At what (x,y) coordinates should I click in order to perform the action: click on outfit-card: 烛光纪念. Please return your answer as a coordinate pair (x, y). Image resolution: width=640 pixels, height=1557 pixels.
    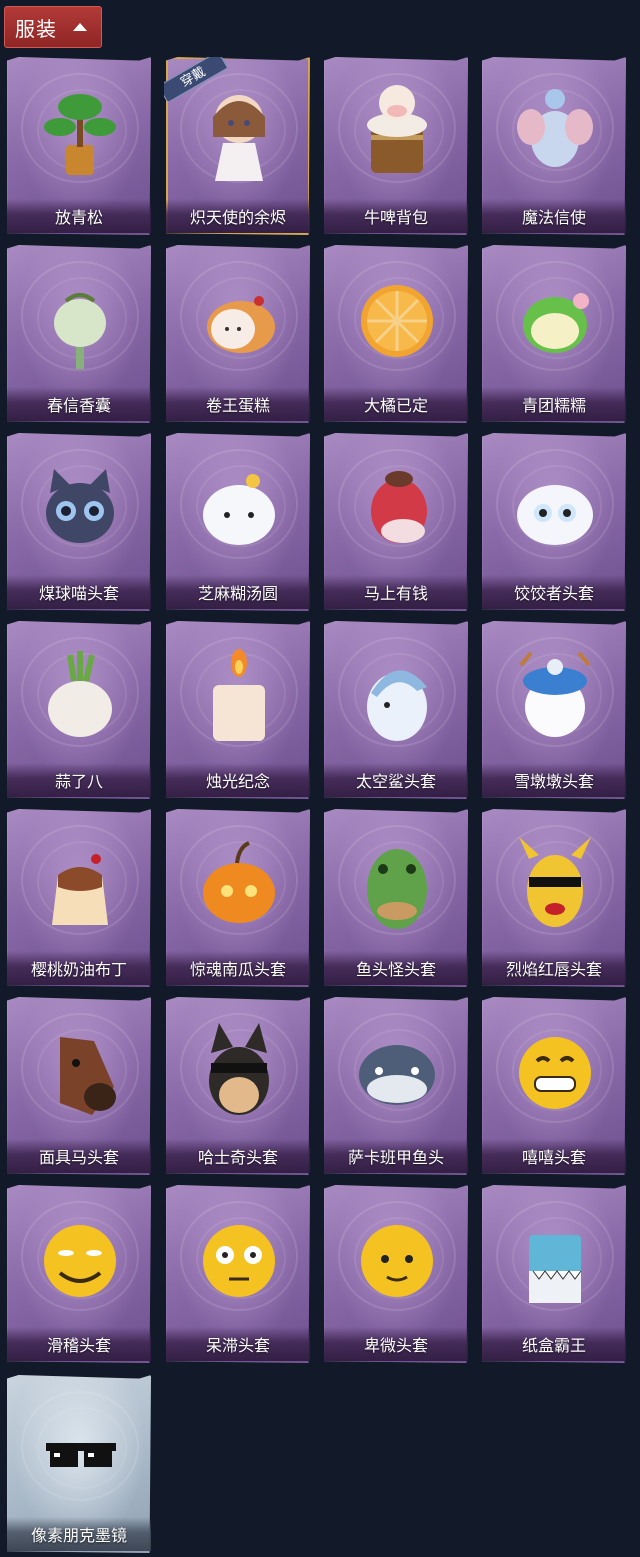
    Looking at the image, I should click on (239, 712).